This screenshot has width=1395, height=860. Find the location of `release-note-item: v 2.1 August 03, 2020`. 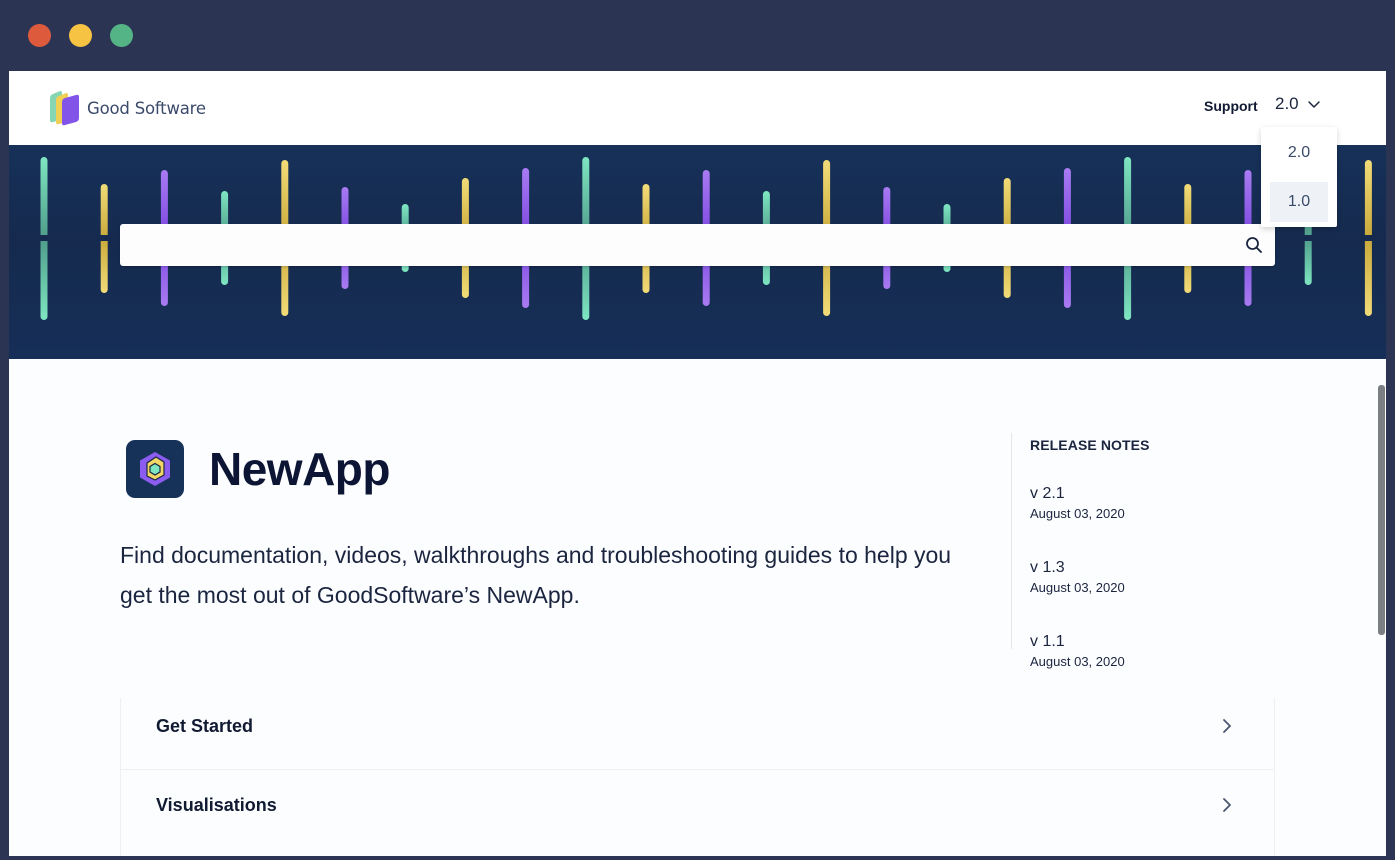

release-note-item: v 2.1 August 03, 2020 is located at coordinates (1077, 503).